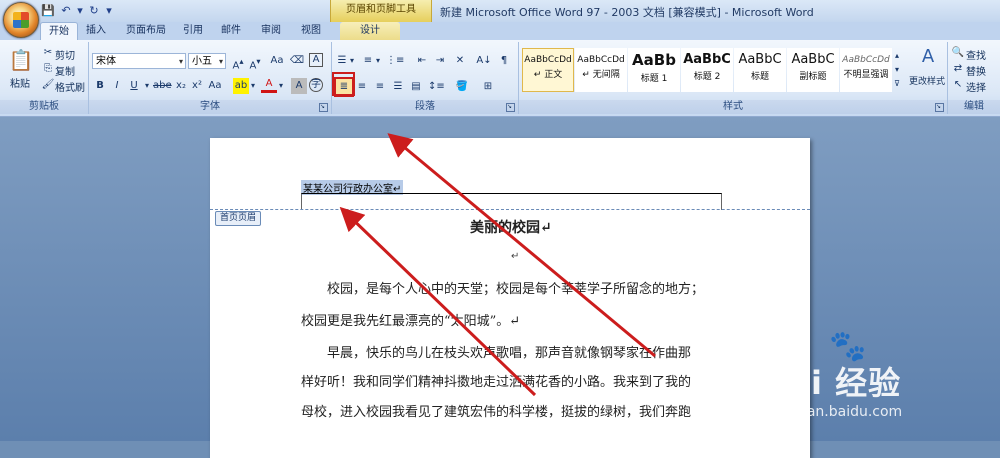 The width and height of the screenshot is (1000, 458). What do you see at coordinates (147, 86) in the screenshot?
I see `underline-dropdown-icon: ▾` at bounding box center [147, 86].